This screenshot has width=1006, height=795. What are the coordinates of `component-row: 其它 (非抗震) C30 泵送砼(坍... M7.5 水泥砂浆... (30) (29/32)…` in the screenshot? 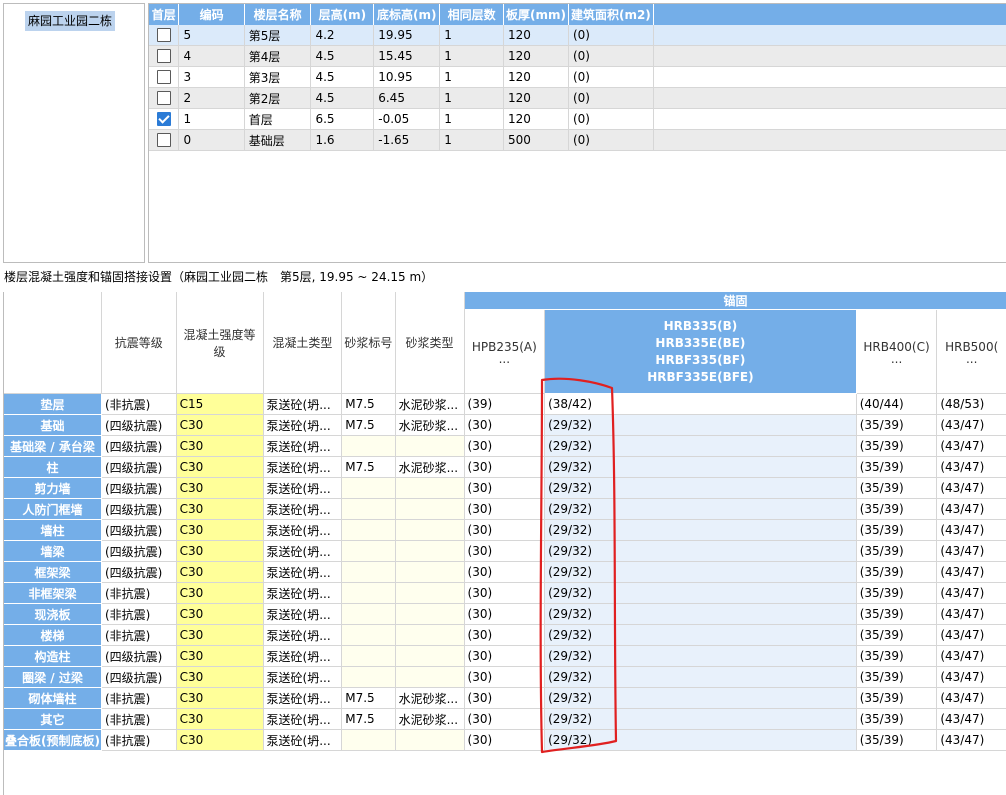 It's located at (505, 719).